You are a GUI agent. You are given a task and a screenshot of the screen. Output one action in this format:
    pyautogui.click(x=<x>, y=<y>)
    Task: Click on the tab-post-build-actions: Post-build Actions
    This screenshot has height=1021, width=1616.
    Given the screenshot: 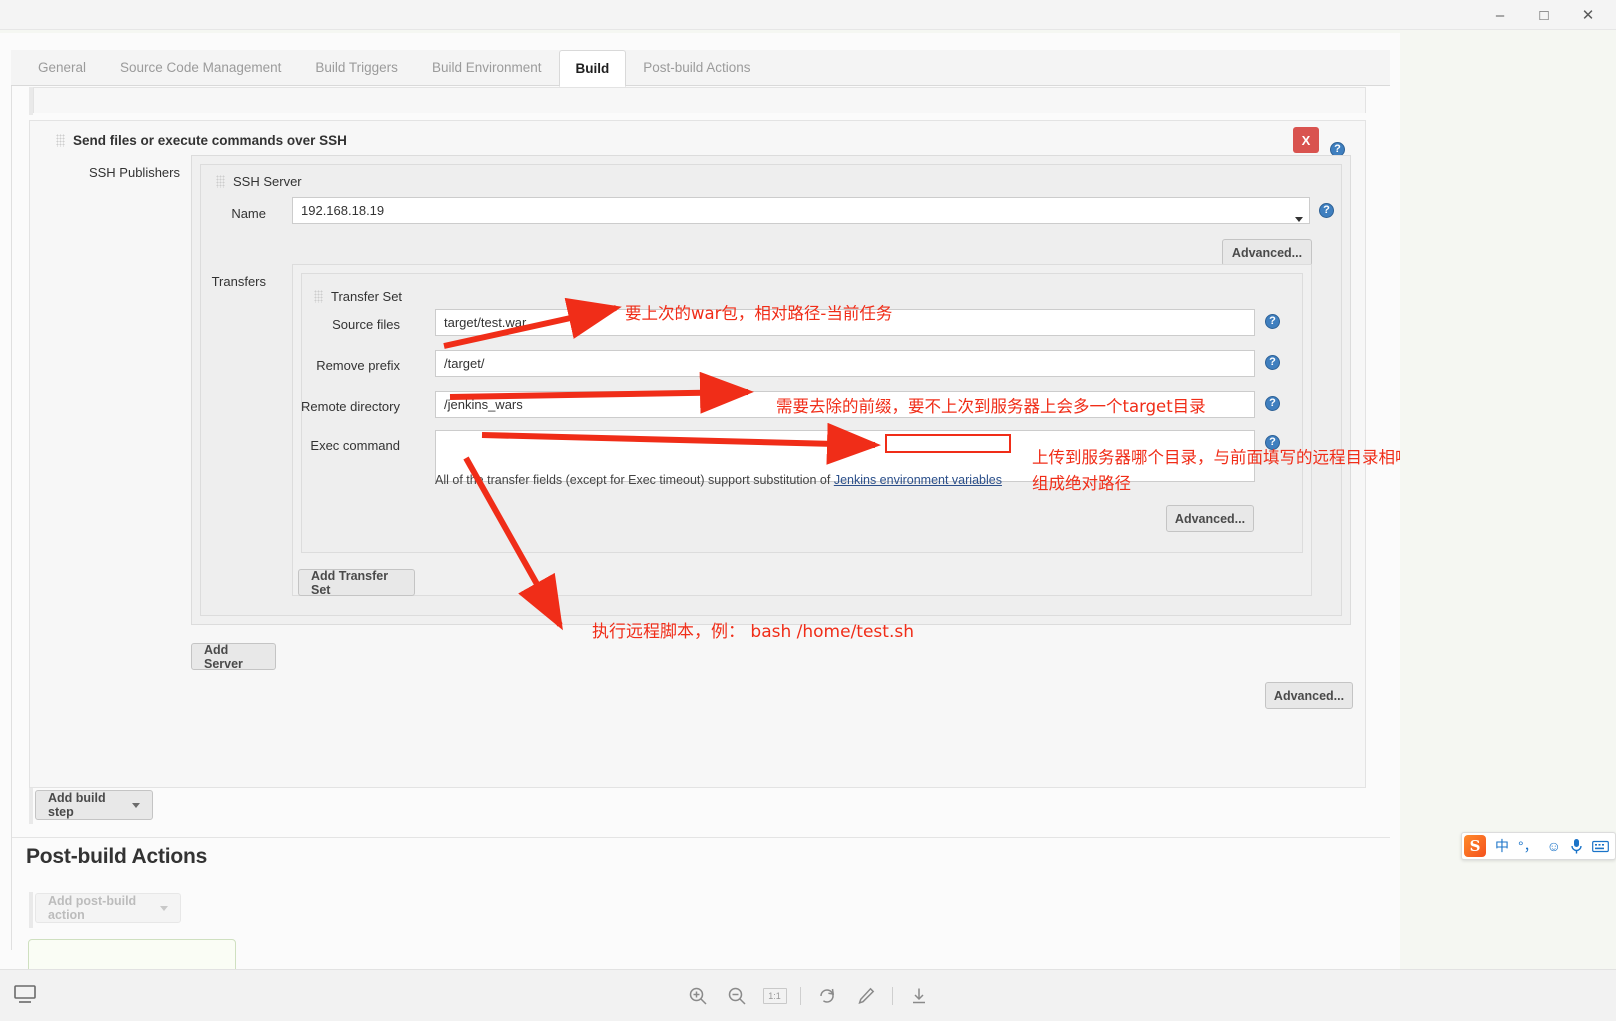 What is the action you would take?
    pyautogui.click(x=696, y=68)
    